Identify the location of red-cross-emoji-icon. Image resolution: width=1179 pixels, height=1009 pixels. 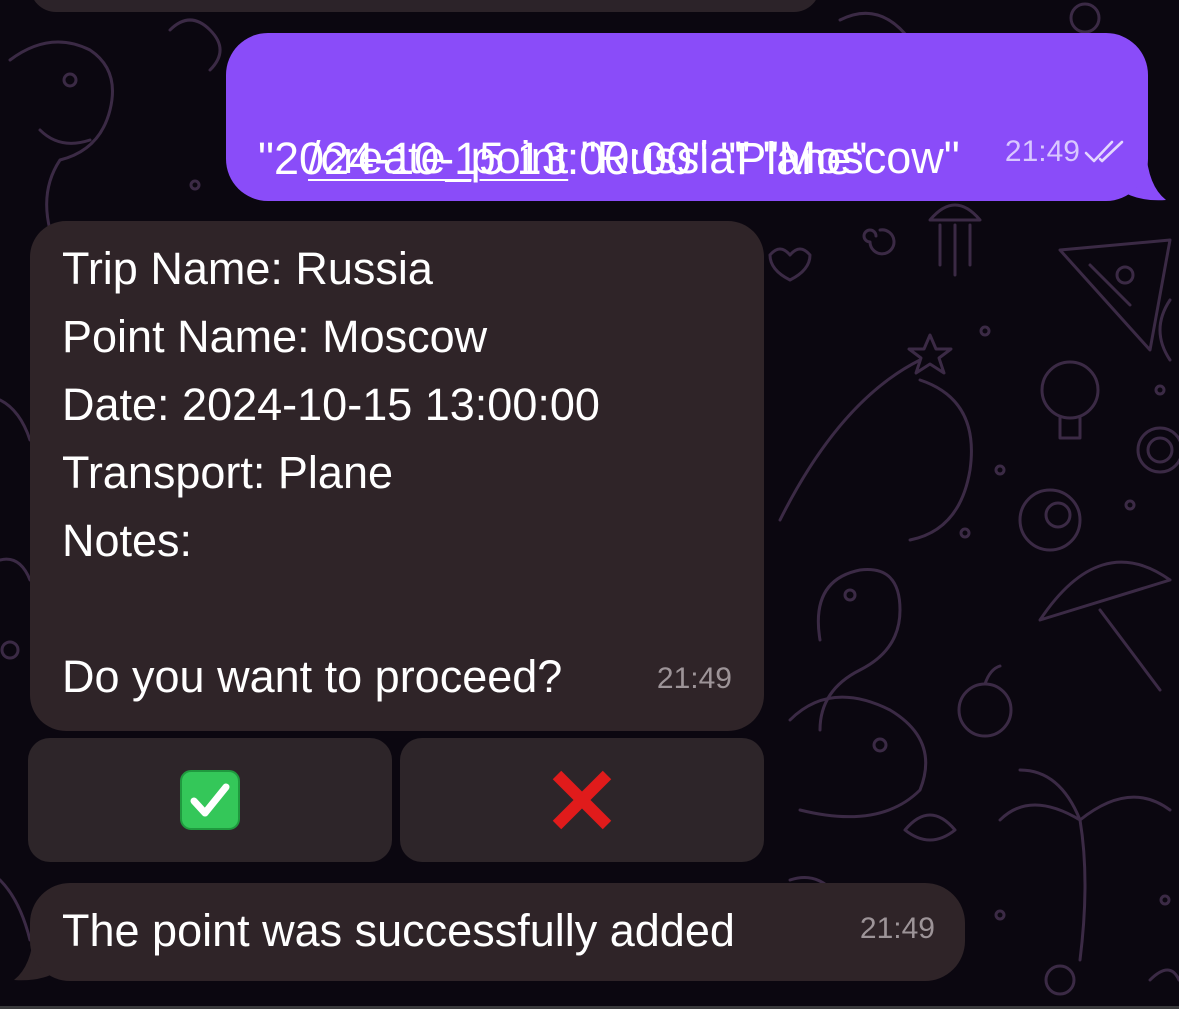
(582, 800).